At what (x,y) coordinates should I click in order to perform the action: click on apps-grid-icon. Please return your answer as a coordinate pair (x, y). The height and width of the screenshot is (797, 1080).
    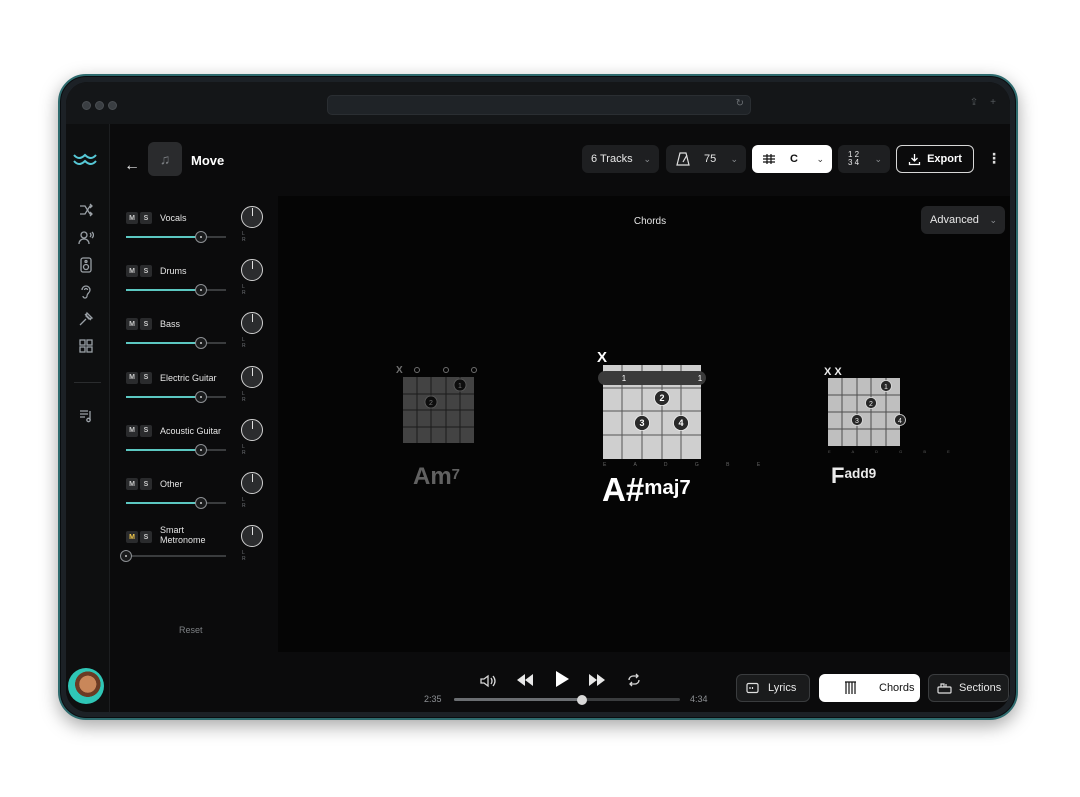
    Looking at the image, I should click on (87, 347).